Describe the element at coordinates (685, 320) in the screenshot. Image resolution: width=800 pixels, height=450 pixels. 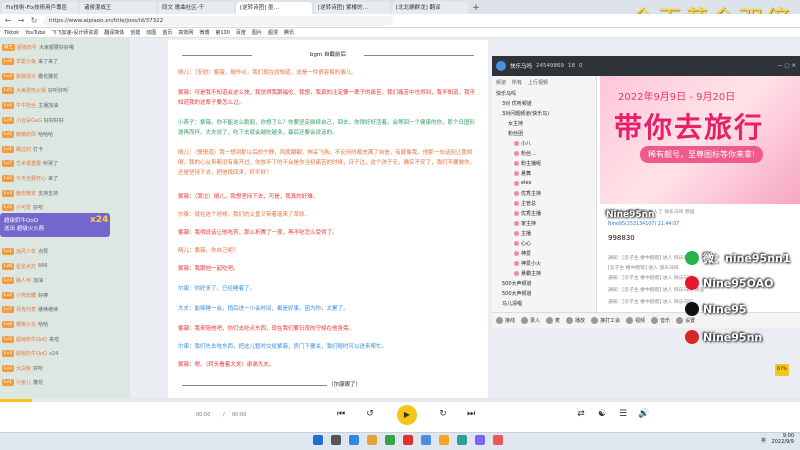
I see `toolbar-button: 设置` at that location.